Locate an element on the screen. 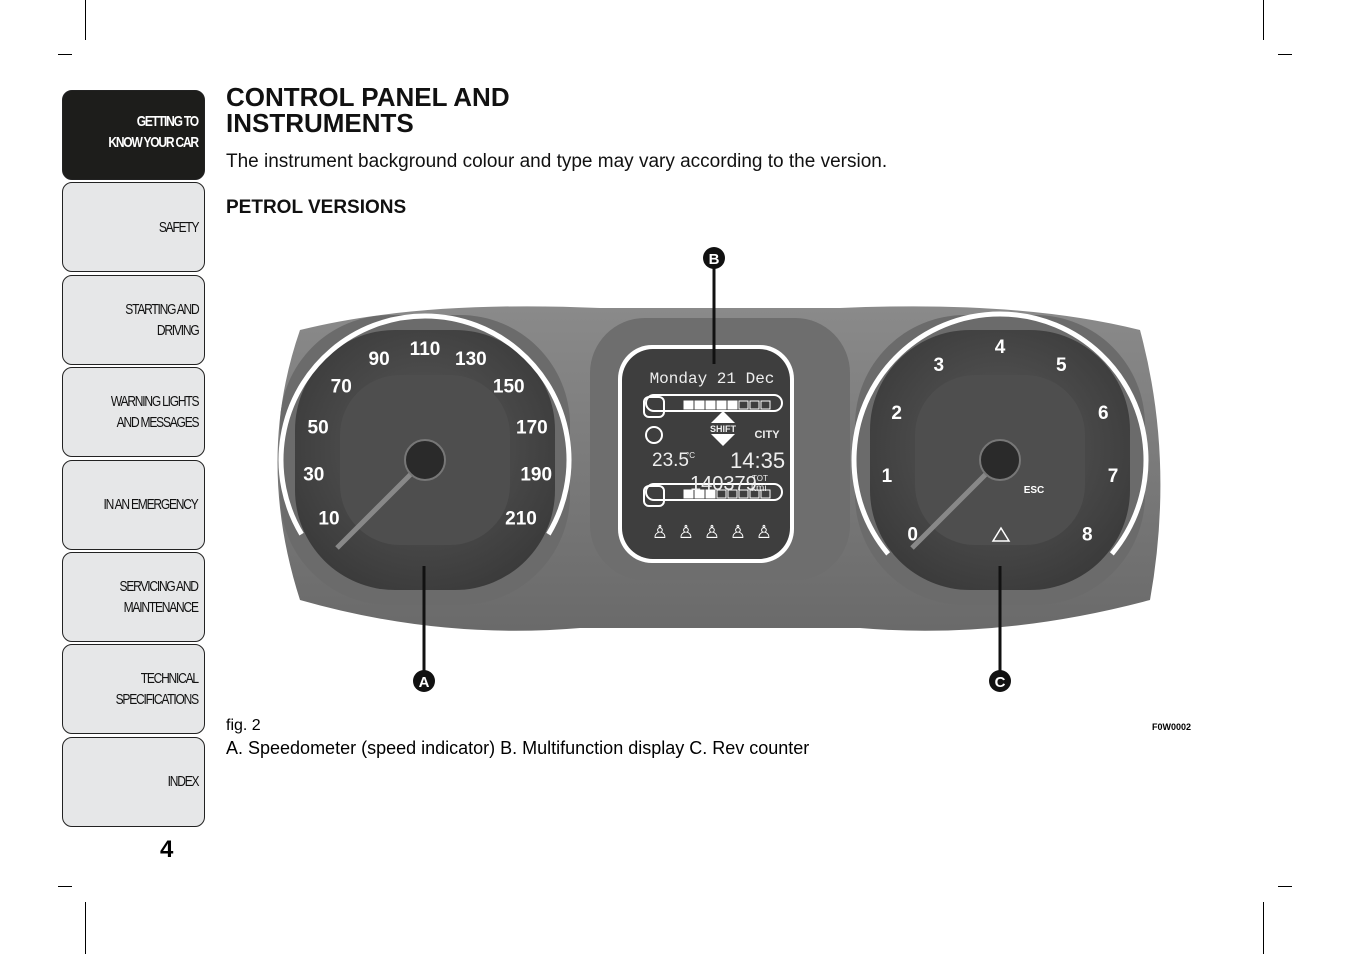 This screenshot has height=954, width=1350. esc-warning-icon: ESC is located at coordinates (1034, 490).